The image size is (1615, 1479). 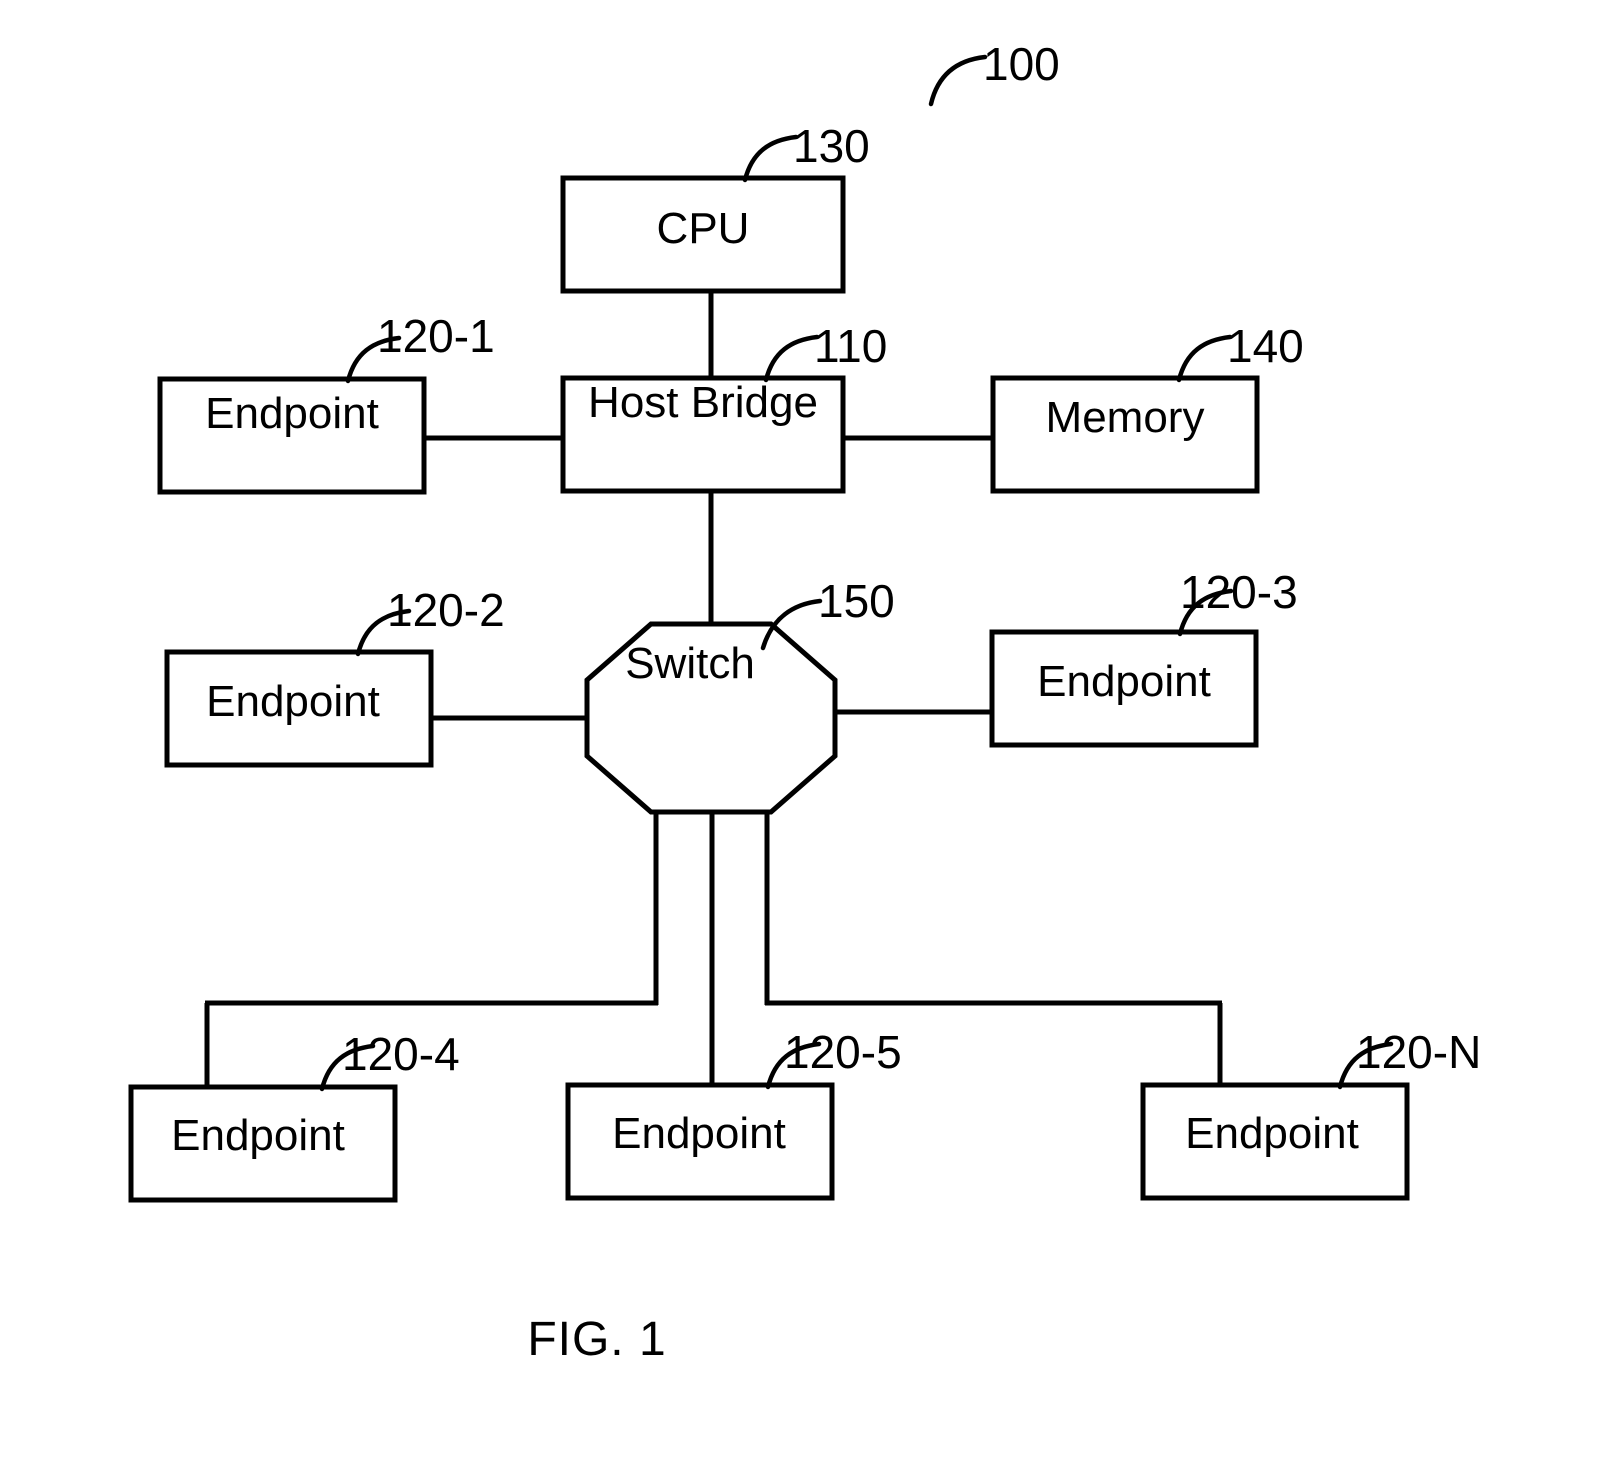 What do you see at coordinates (711, 718) in the screenshot?
I see `node-switch: Switch` at bounding box center [711, 718].